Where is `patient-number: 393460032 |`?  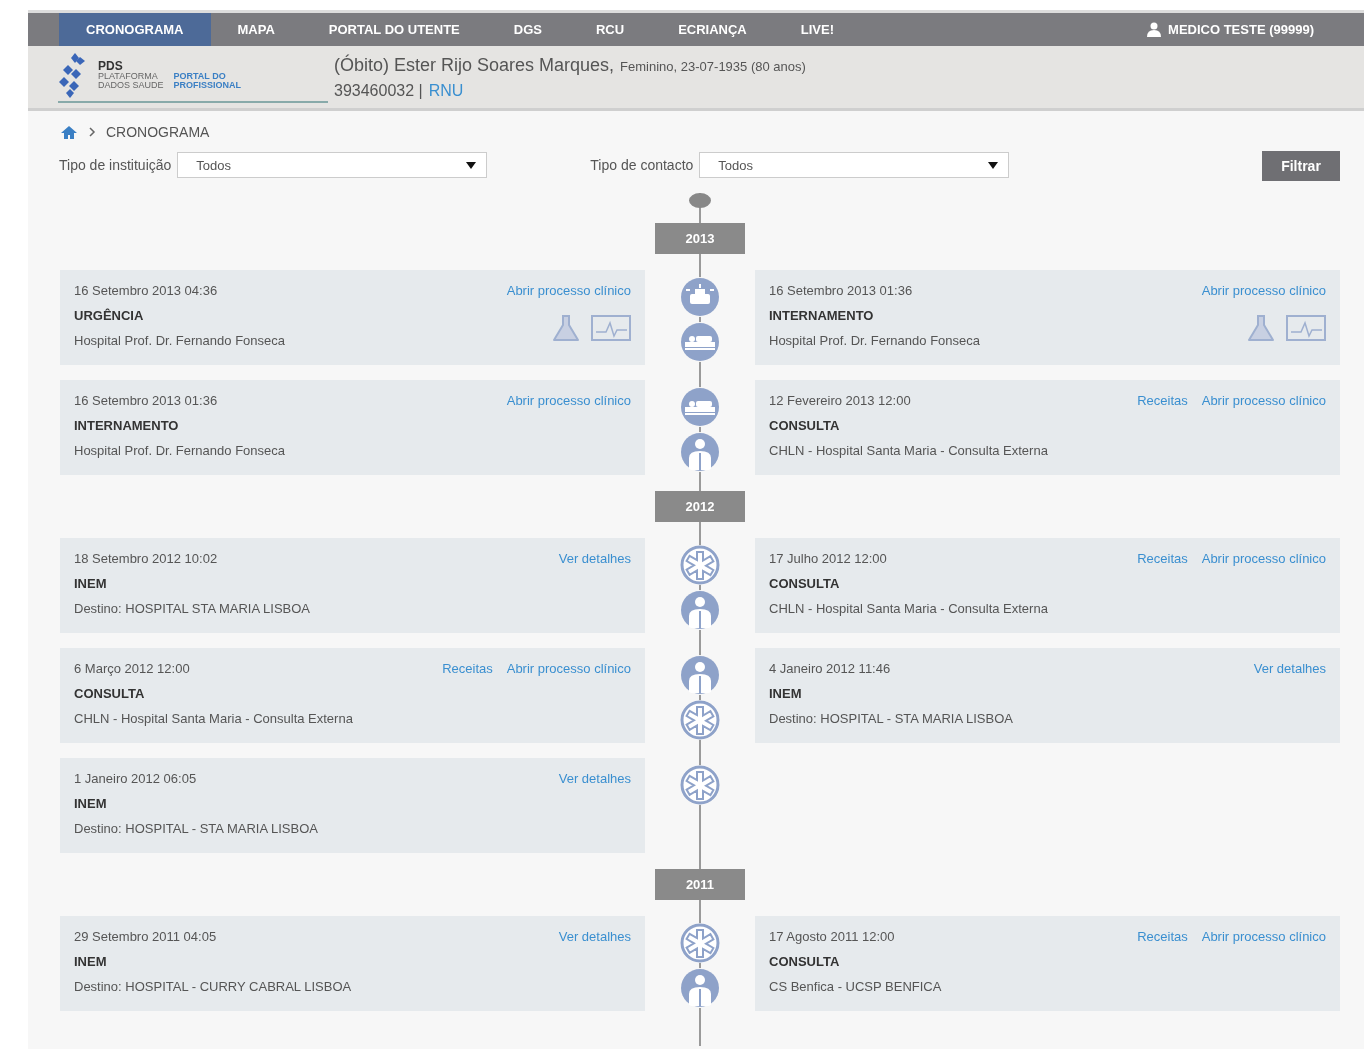
patient-number: 393460032 | is located at coordinates (378, 90).